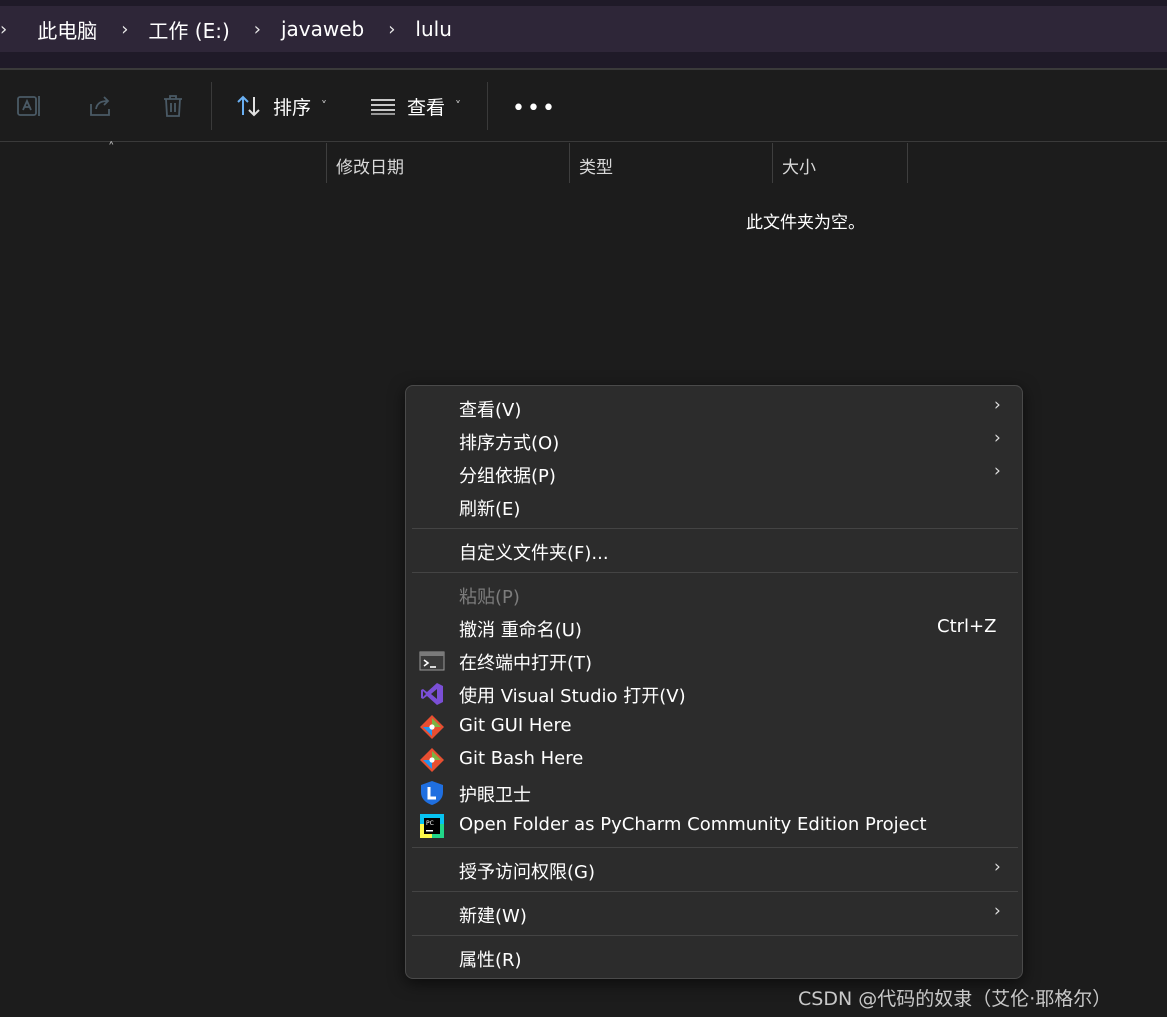 The width and height of the screenshot is (1167, 1017). Describe the element at coordinates (29, 106) in the screenshot. I see `rename-icon` at that location.